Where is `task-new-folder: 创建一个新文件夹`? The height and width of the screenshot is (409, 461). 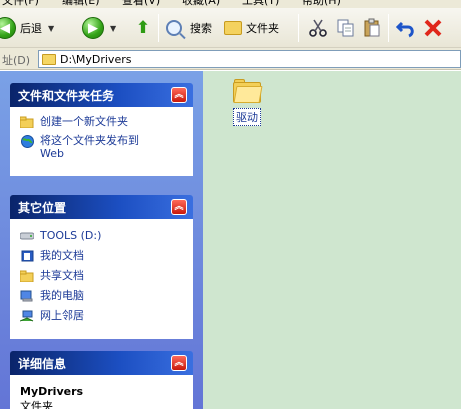 task-new-folder: 创建一个新文件夹 is located at coordinates (102, 121).